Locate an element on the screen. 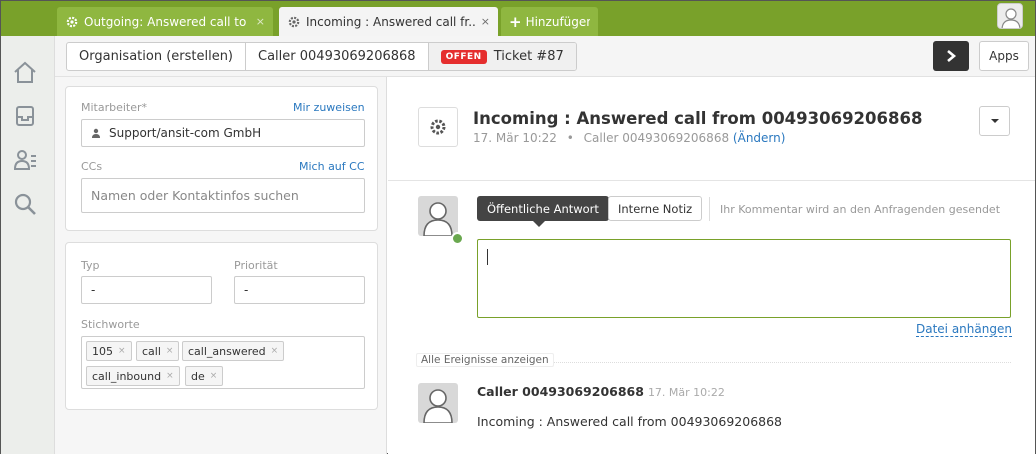 The width and height of the screenshot is (1036, 454). agent-avatar is located at coordinates (438, 216).